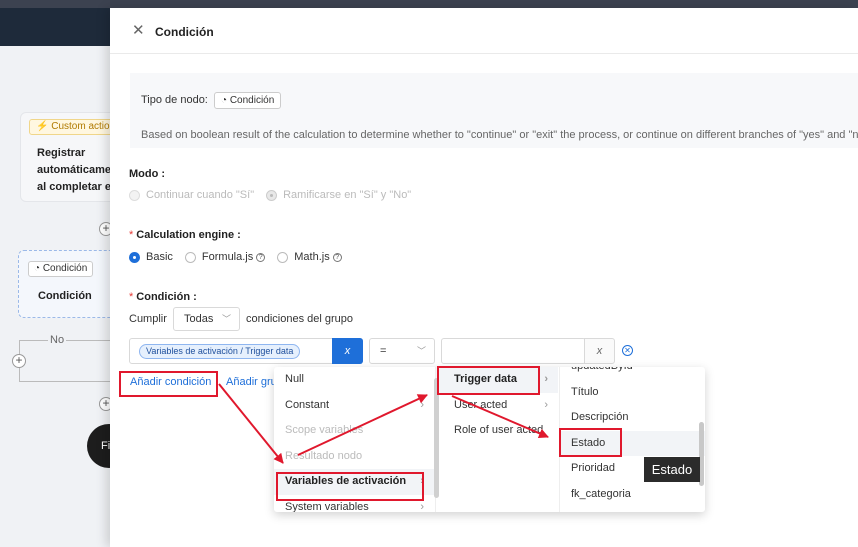 The height and width of the screenshot is (547, 858). Describe the element at coordinates (190, 257) in the screenshot. I see `engine-radio-formulajs` at that location.